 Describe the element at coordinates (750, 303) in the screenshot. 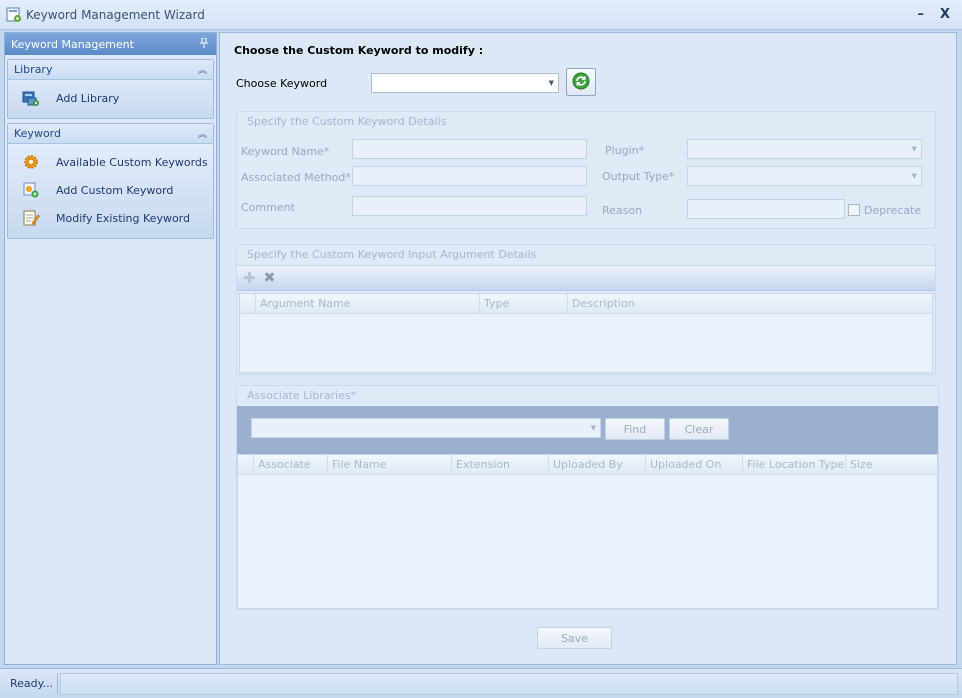

I see `column-description: Description` at that location.